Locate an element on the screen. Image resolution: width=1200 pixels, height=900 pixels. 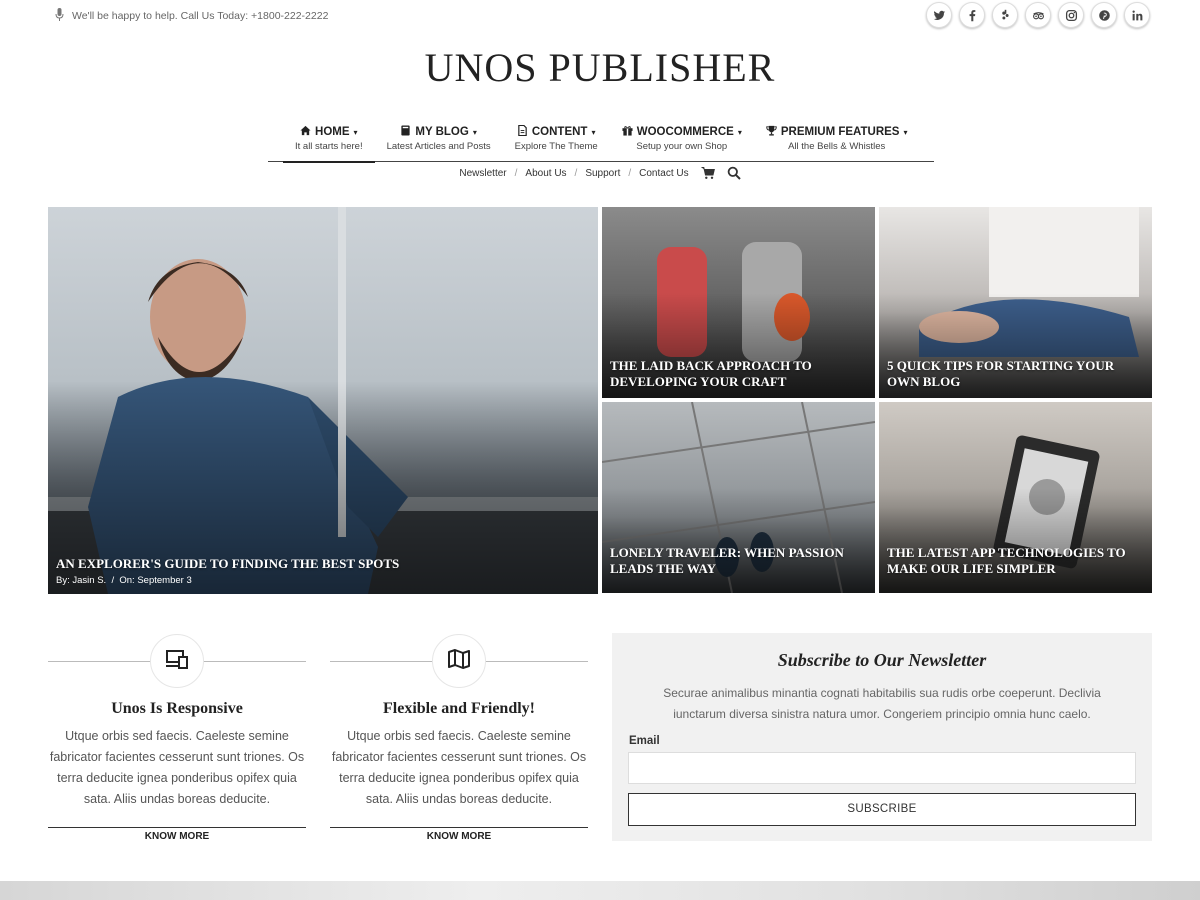
secnav-newsletter: Newsletter is located at coordinates (482, 173).